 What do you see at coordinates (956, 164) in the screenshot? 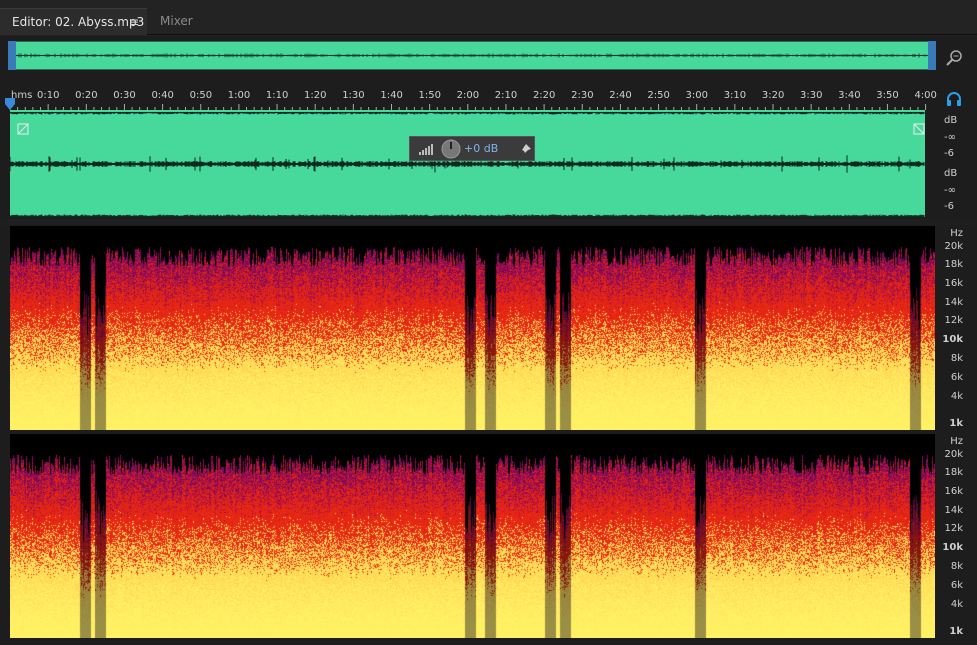
I see `amplitude-ruler: dB -∞ -6 dB -∞ -6` at bounding box center [956, 164].